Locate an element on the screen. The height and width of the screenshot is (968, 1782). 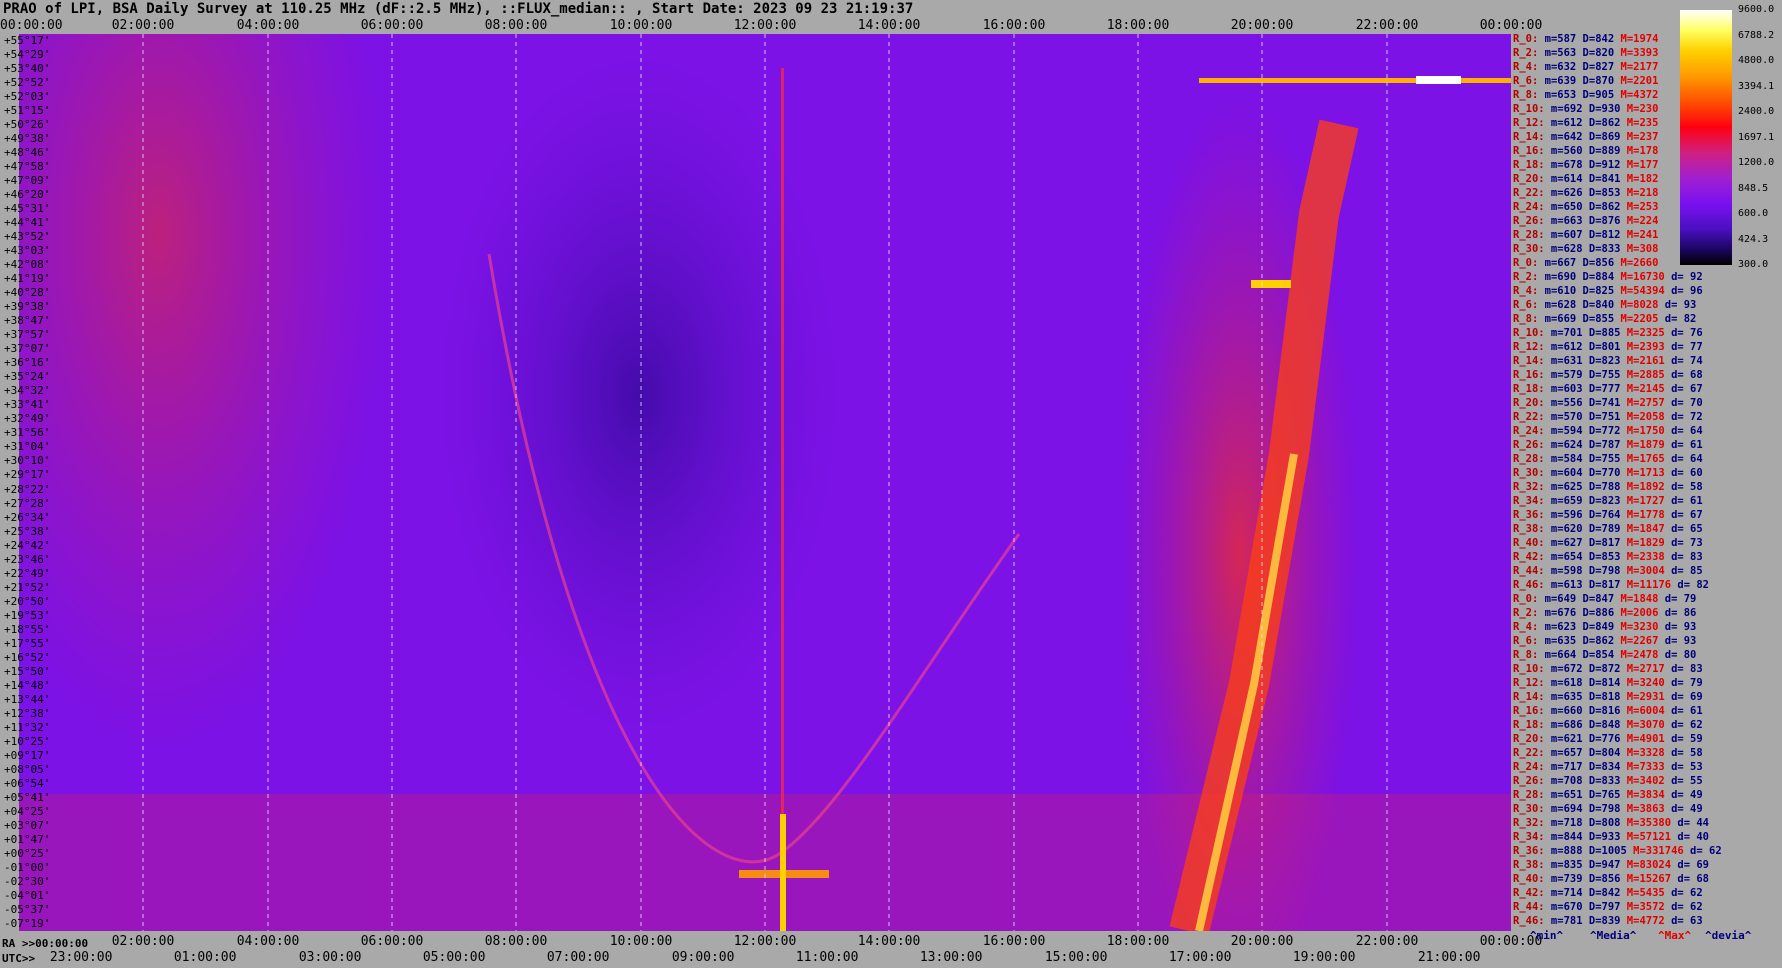
beam-dev: d= 80 is located at coordinates (1677, 655).